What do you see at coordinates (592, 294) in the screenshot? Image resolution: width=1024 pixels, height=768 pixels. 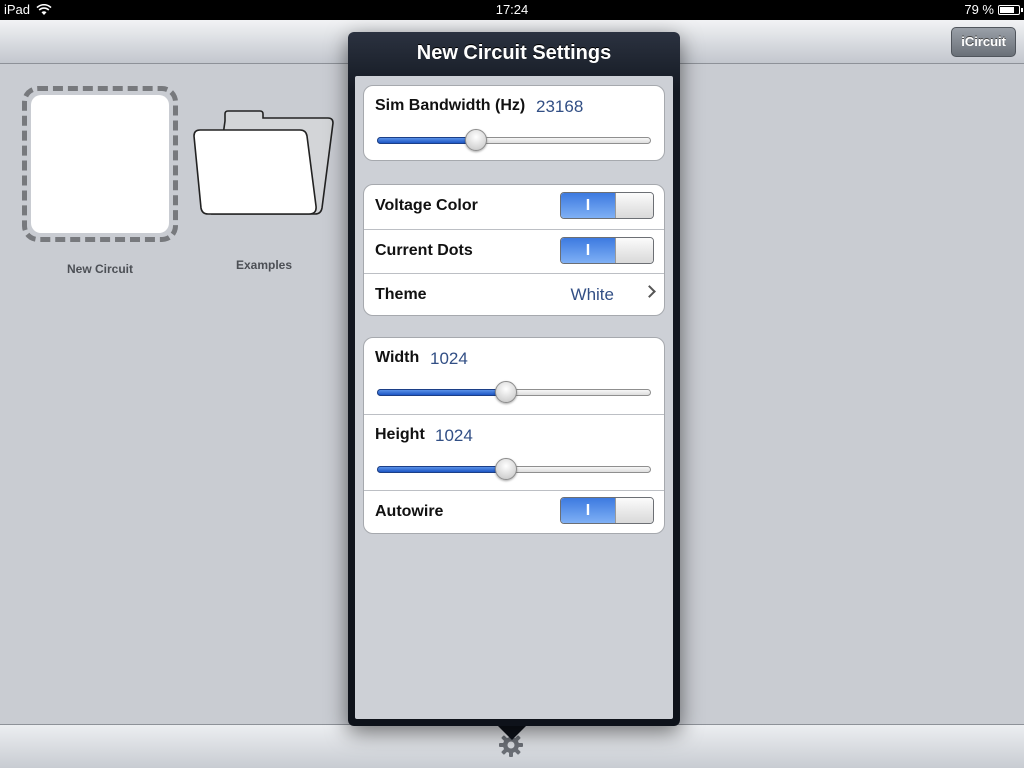 I see `theme-value: White` at bounding box center [592, 294].